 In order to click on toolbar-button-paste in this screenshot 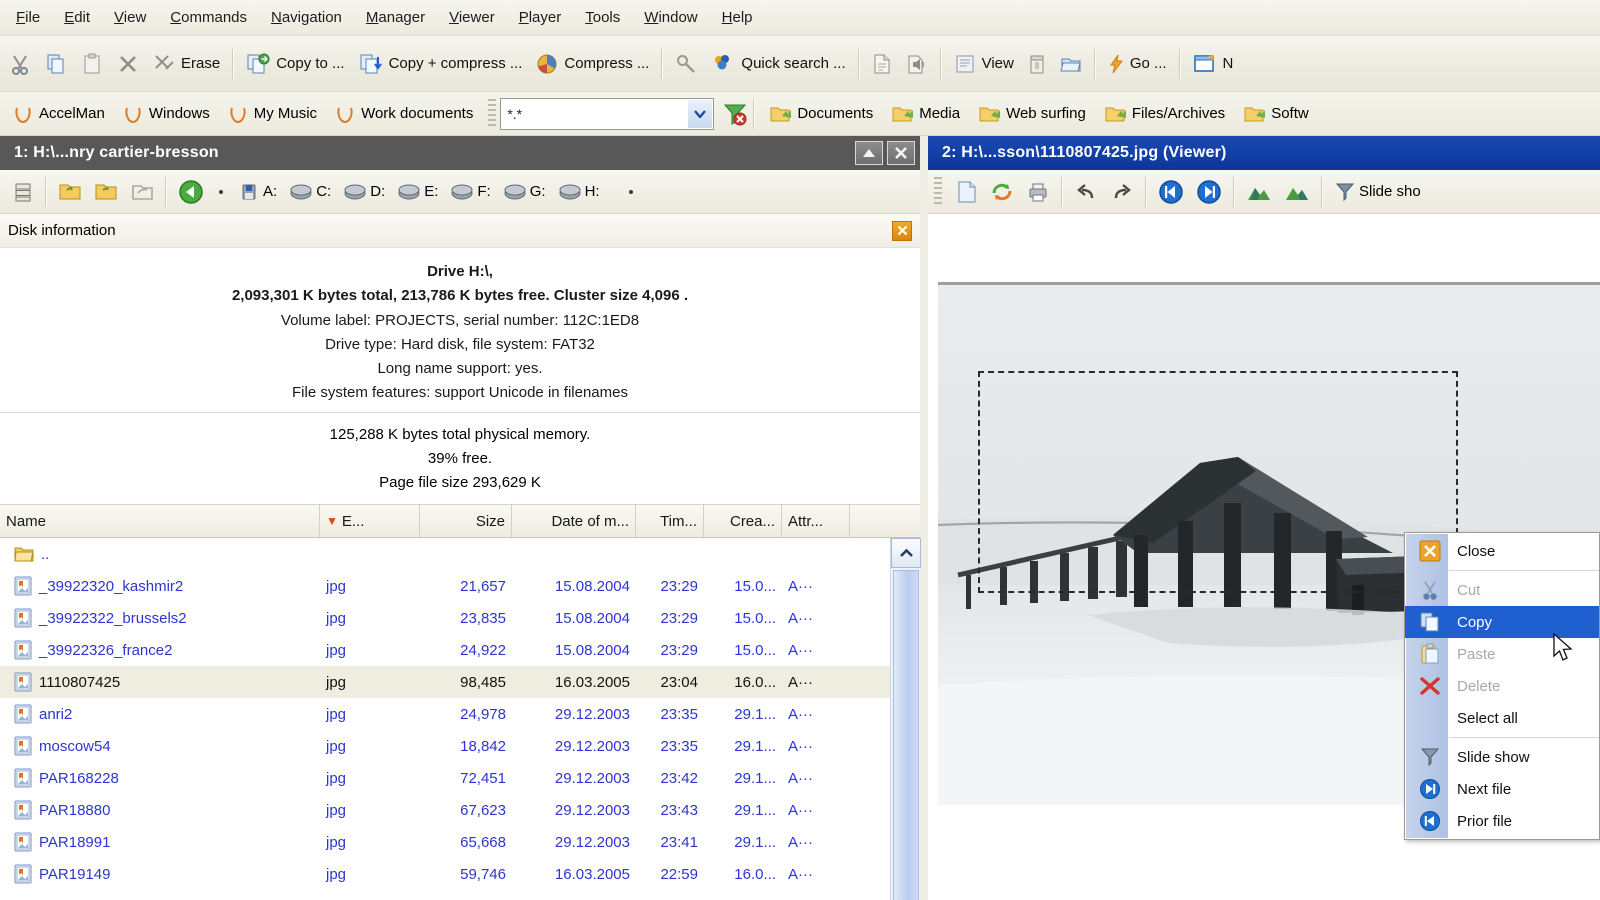, I will do `click(92, 64)`.